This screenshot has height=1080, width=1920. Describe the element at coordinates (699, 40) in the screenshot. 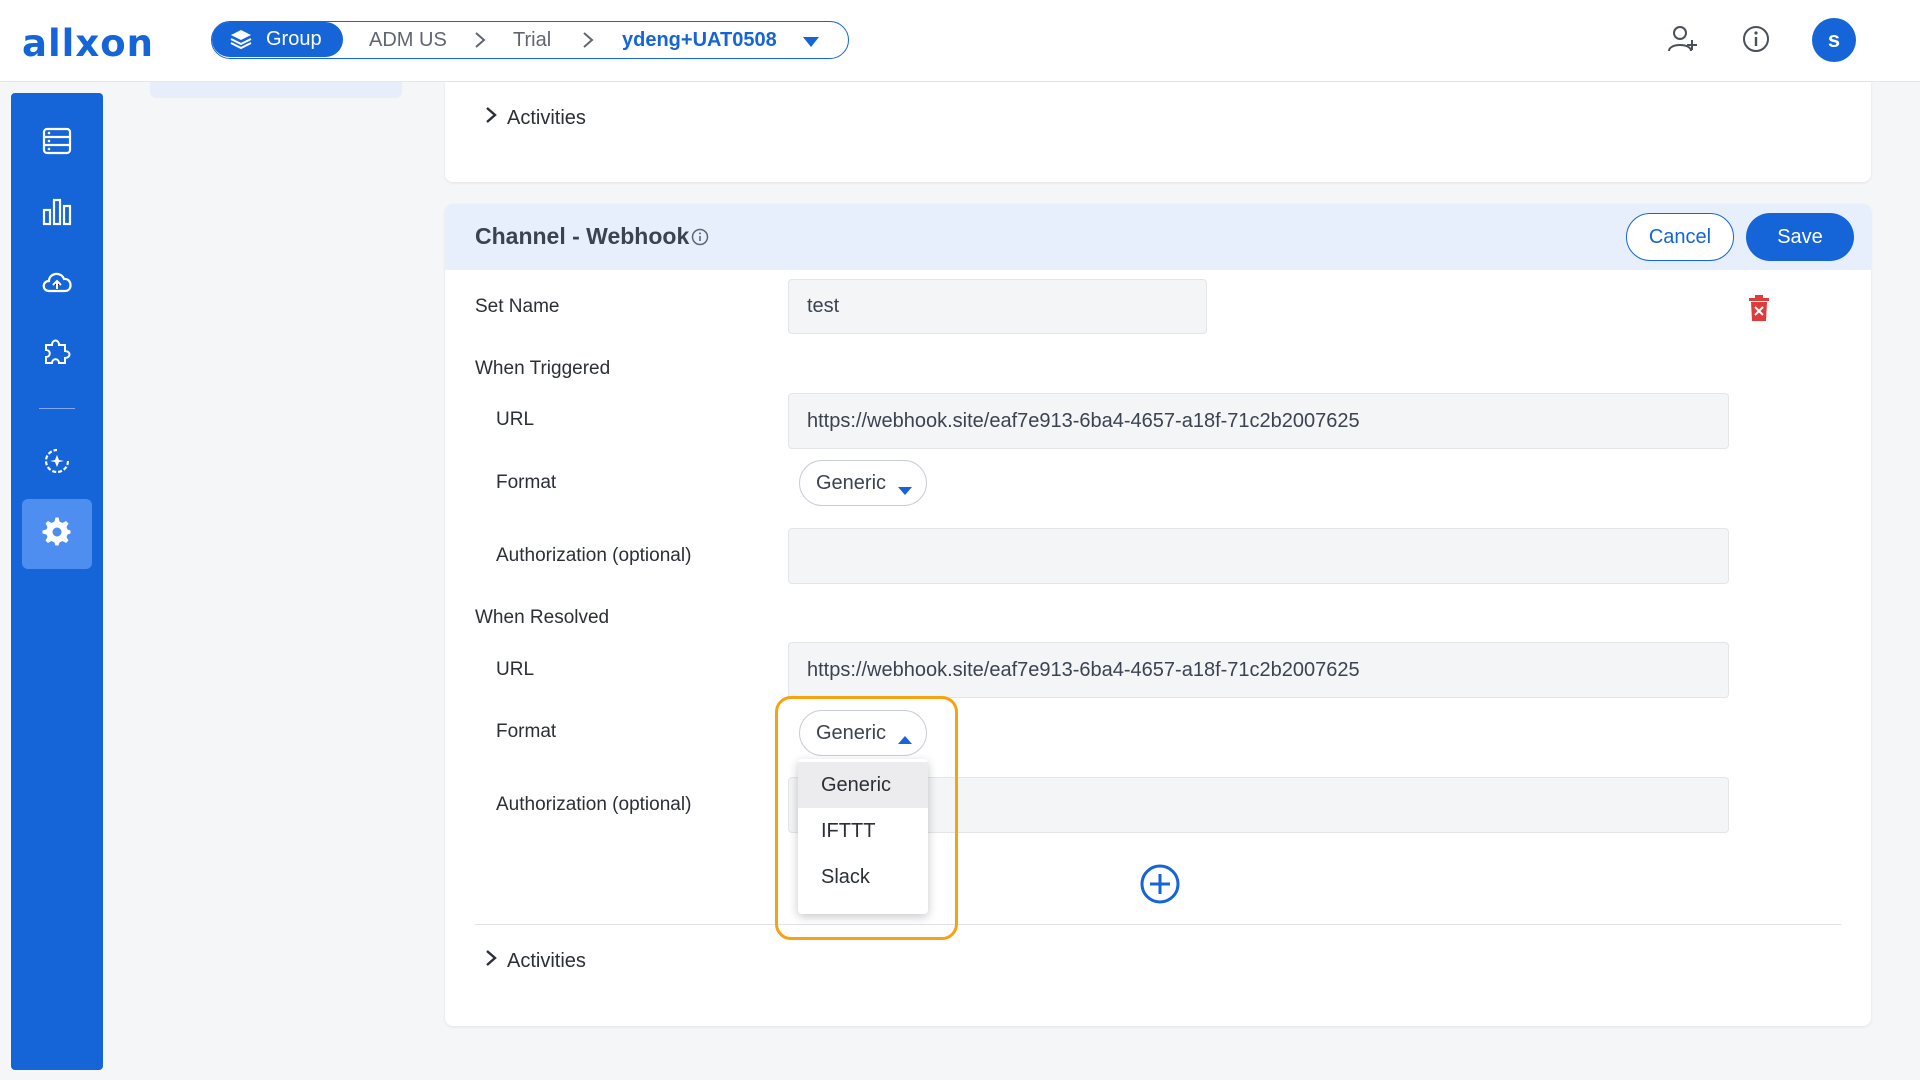

I see `breadcrumb-current: ydeng+UAT0508` at that location.